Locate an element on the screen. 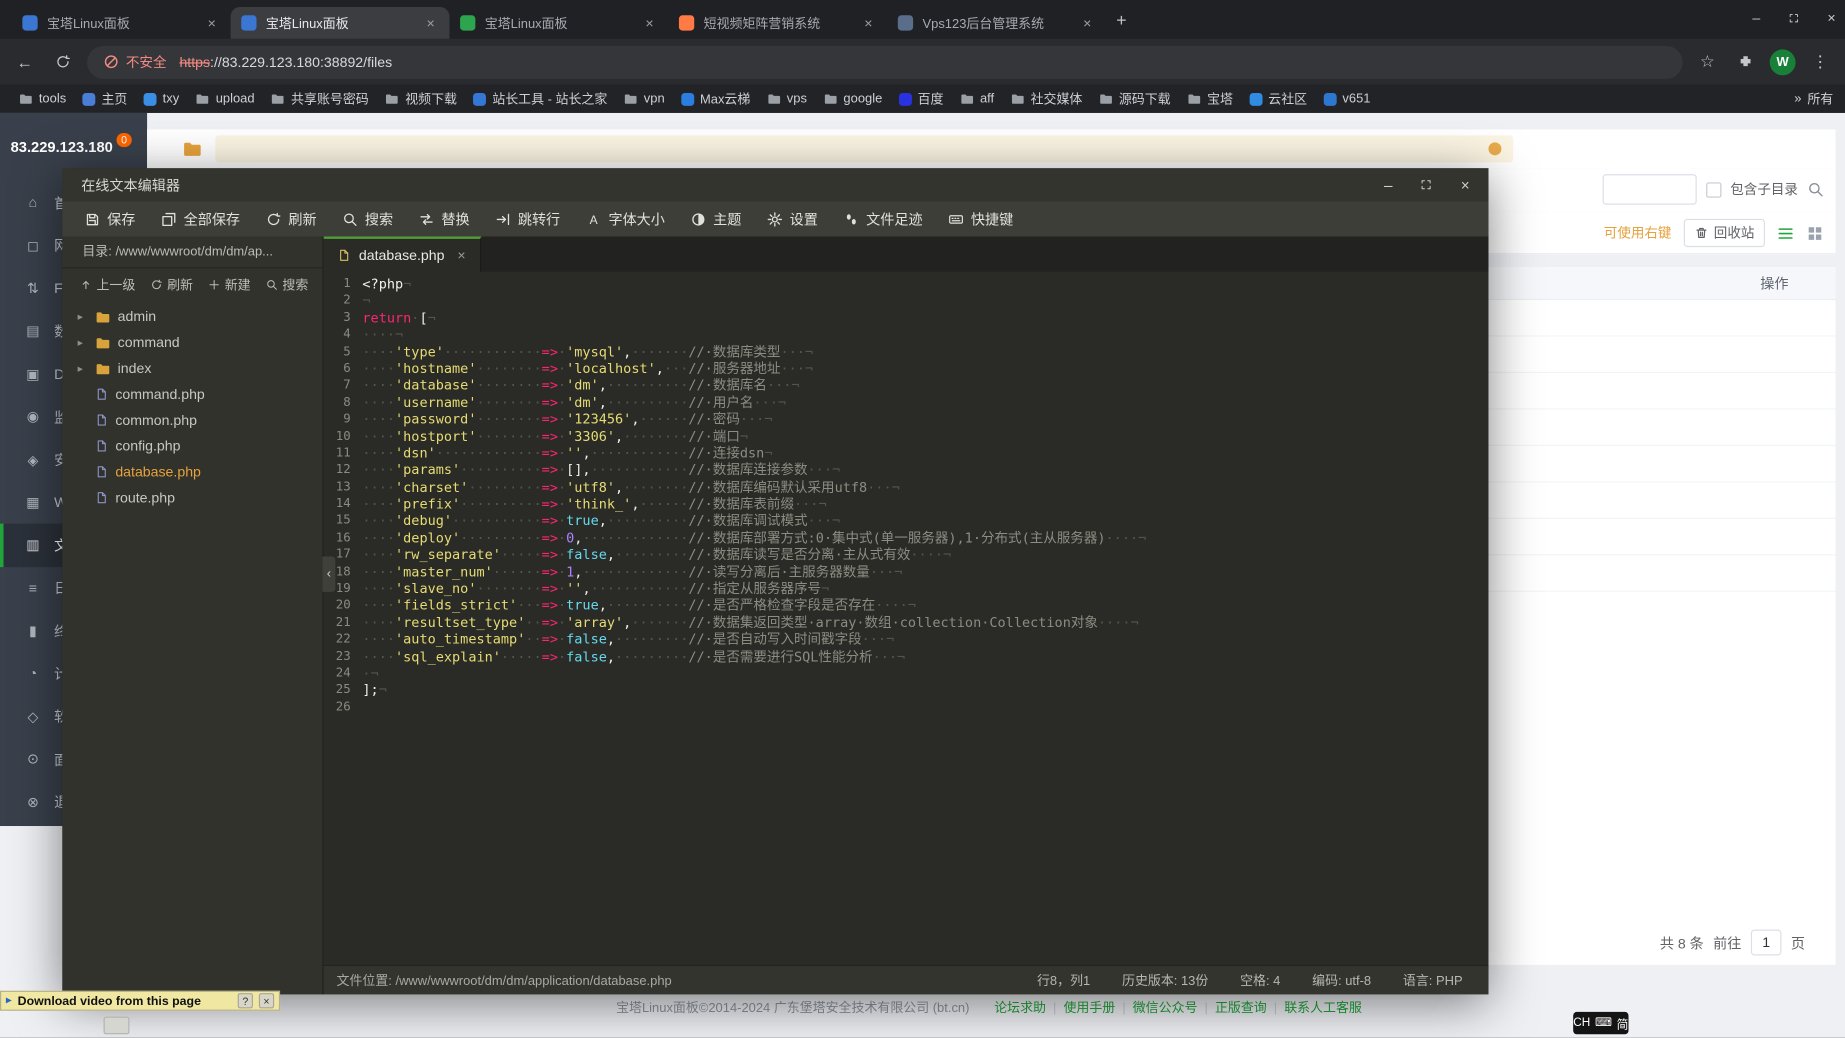 Image resolution: width=1845 pixels, height=1038 pixels. bookmark-item: 站长工具 - 站长之家 is located at coordinates (540, 99).